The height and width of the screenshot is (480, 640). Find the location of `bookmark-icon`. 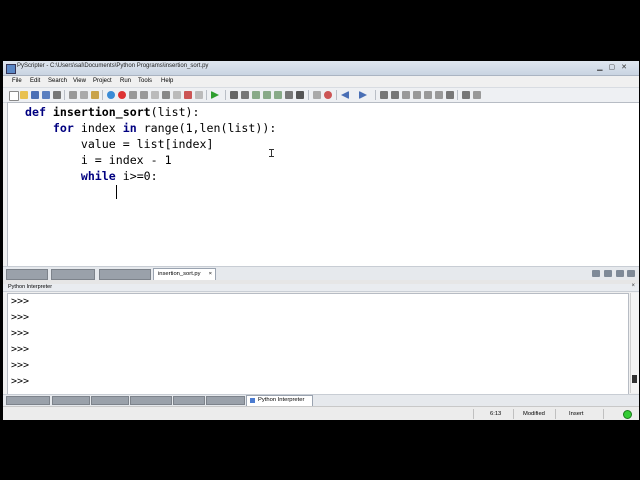

bookmark-icon is located at coordinates (384, 95).